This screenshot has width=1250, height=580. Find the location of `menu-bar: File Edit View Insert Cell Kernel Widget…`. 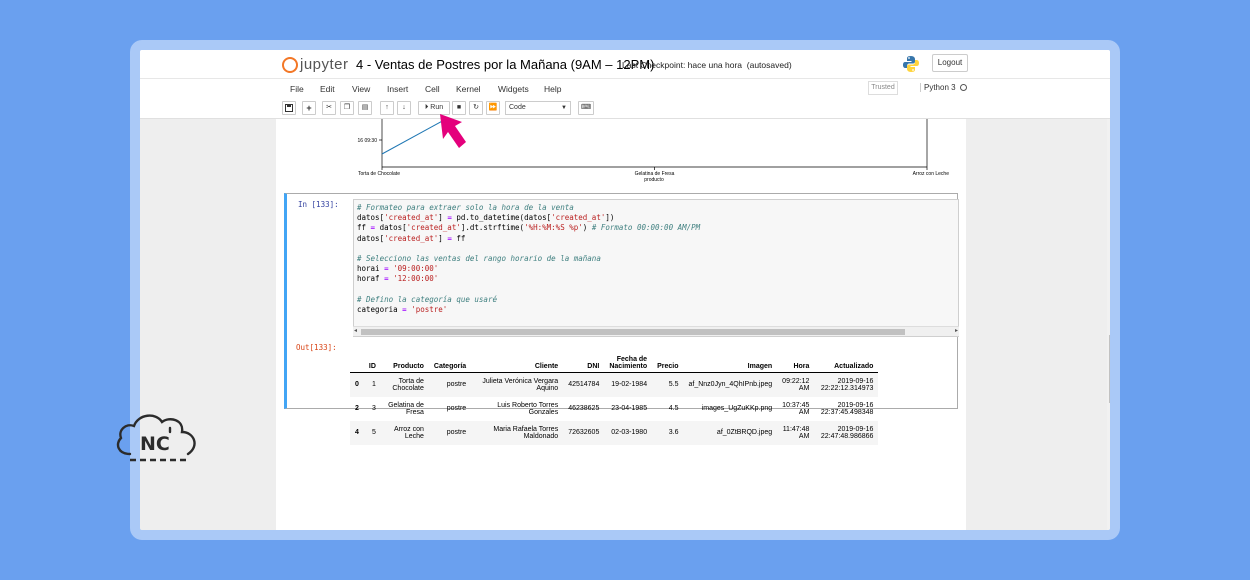

menu-bar: File Edit View Insert Cell Kernel Widget… is located at coordinates (625, 88).